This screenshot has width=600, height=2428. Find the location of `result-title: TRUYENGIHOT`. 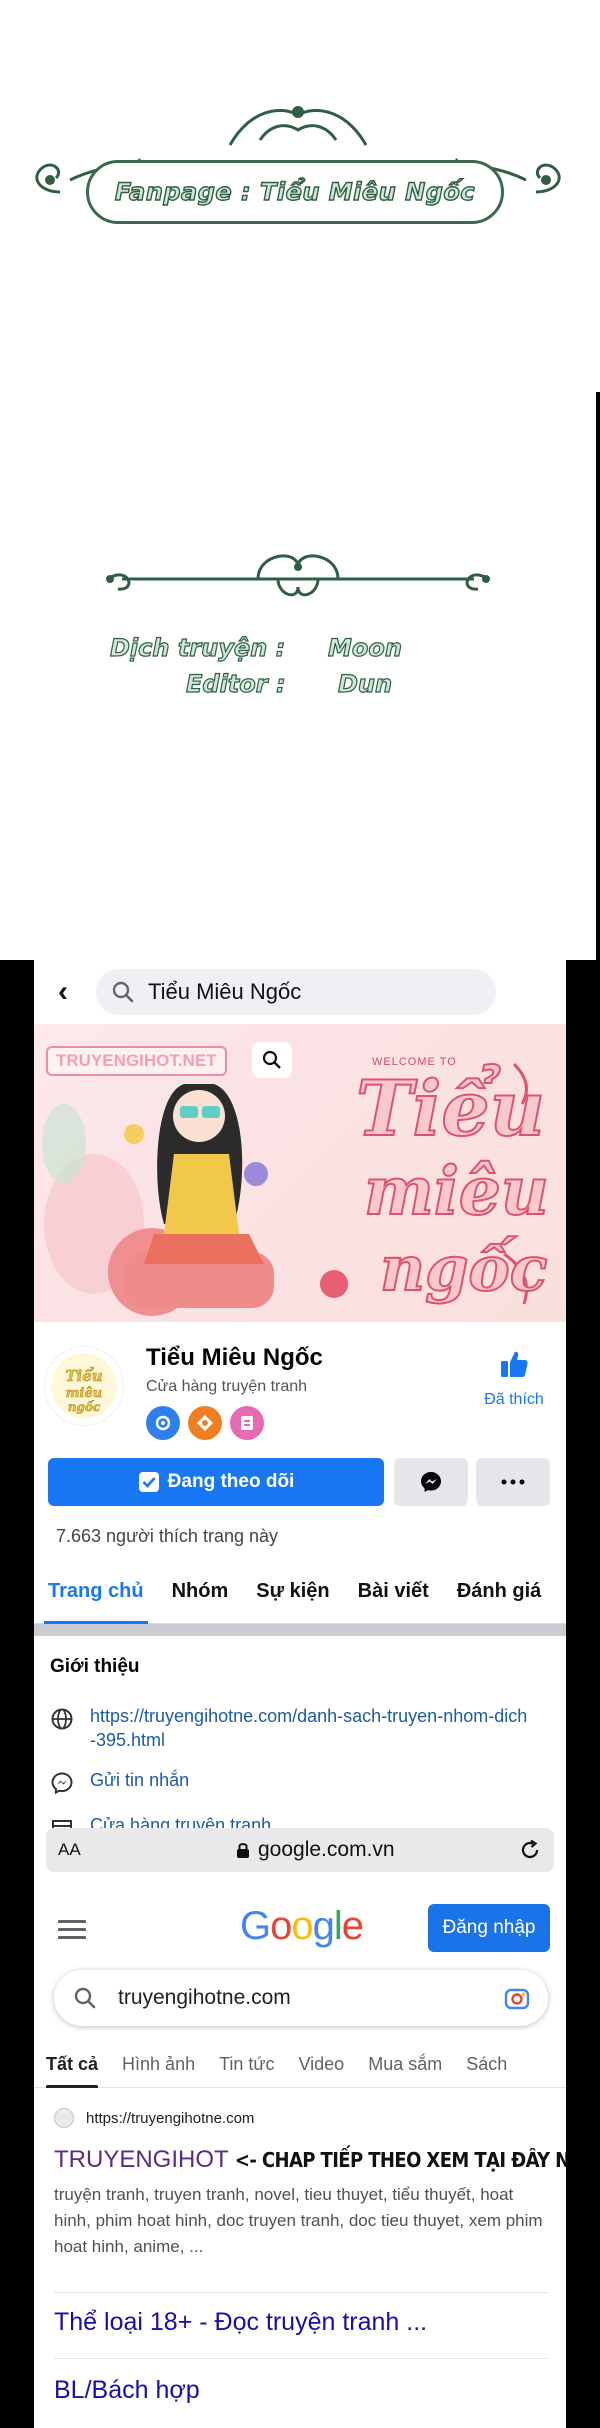

result-title: TRUYENGIHOT is located at coordinates (141, 2159).